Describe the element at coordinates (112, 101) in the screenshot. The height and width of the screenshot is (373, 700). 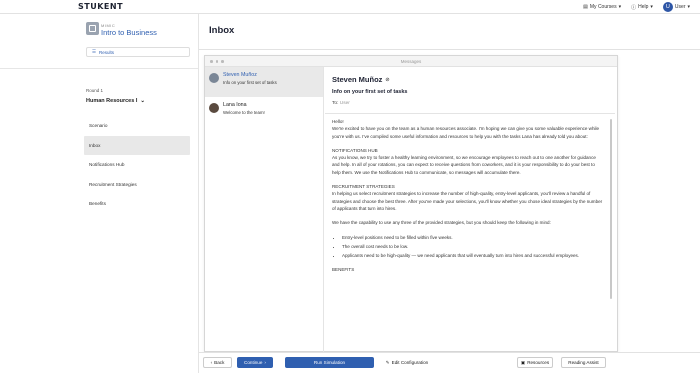
I see `module-label: Human Resources I` at that location.